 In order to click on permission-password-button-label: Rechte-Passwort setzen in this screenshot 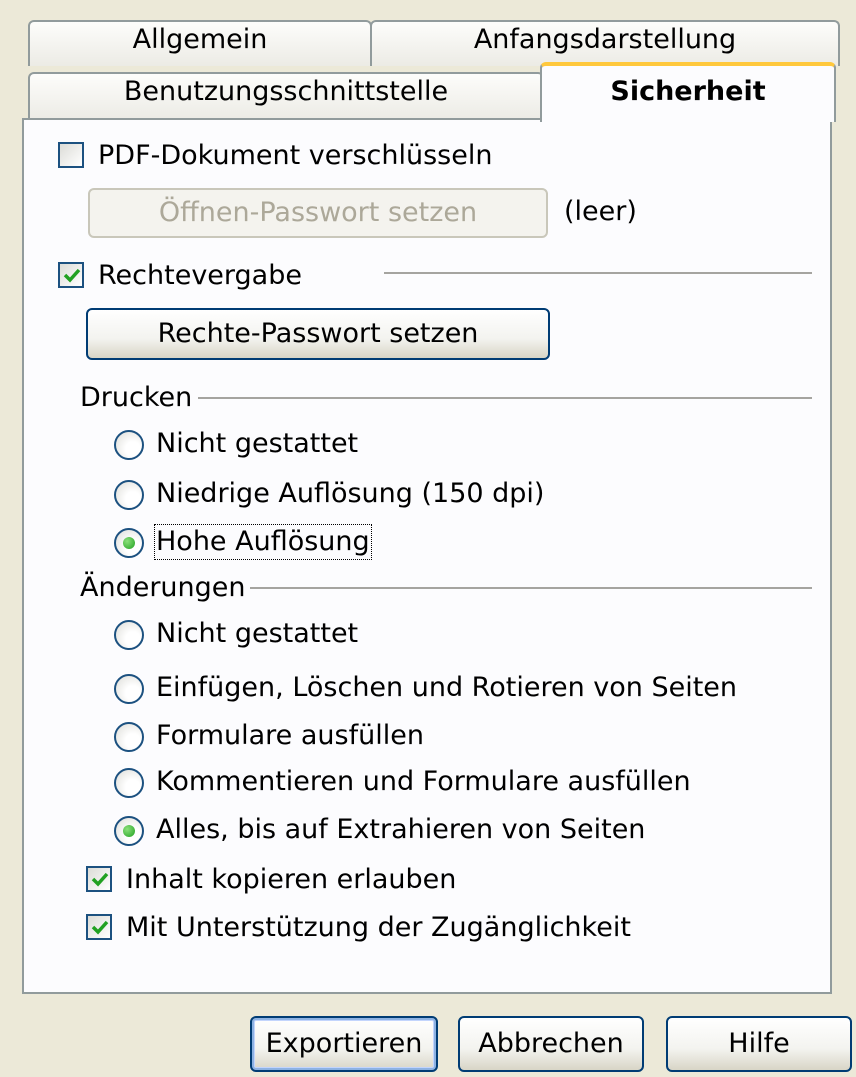, I will do `click(318, 333)`.